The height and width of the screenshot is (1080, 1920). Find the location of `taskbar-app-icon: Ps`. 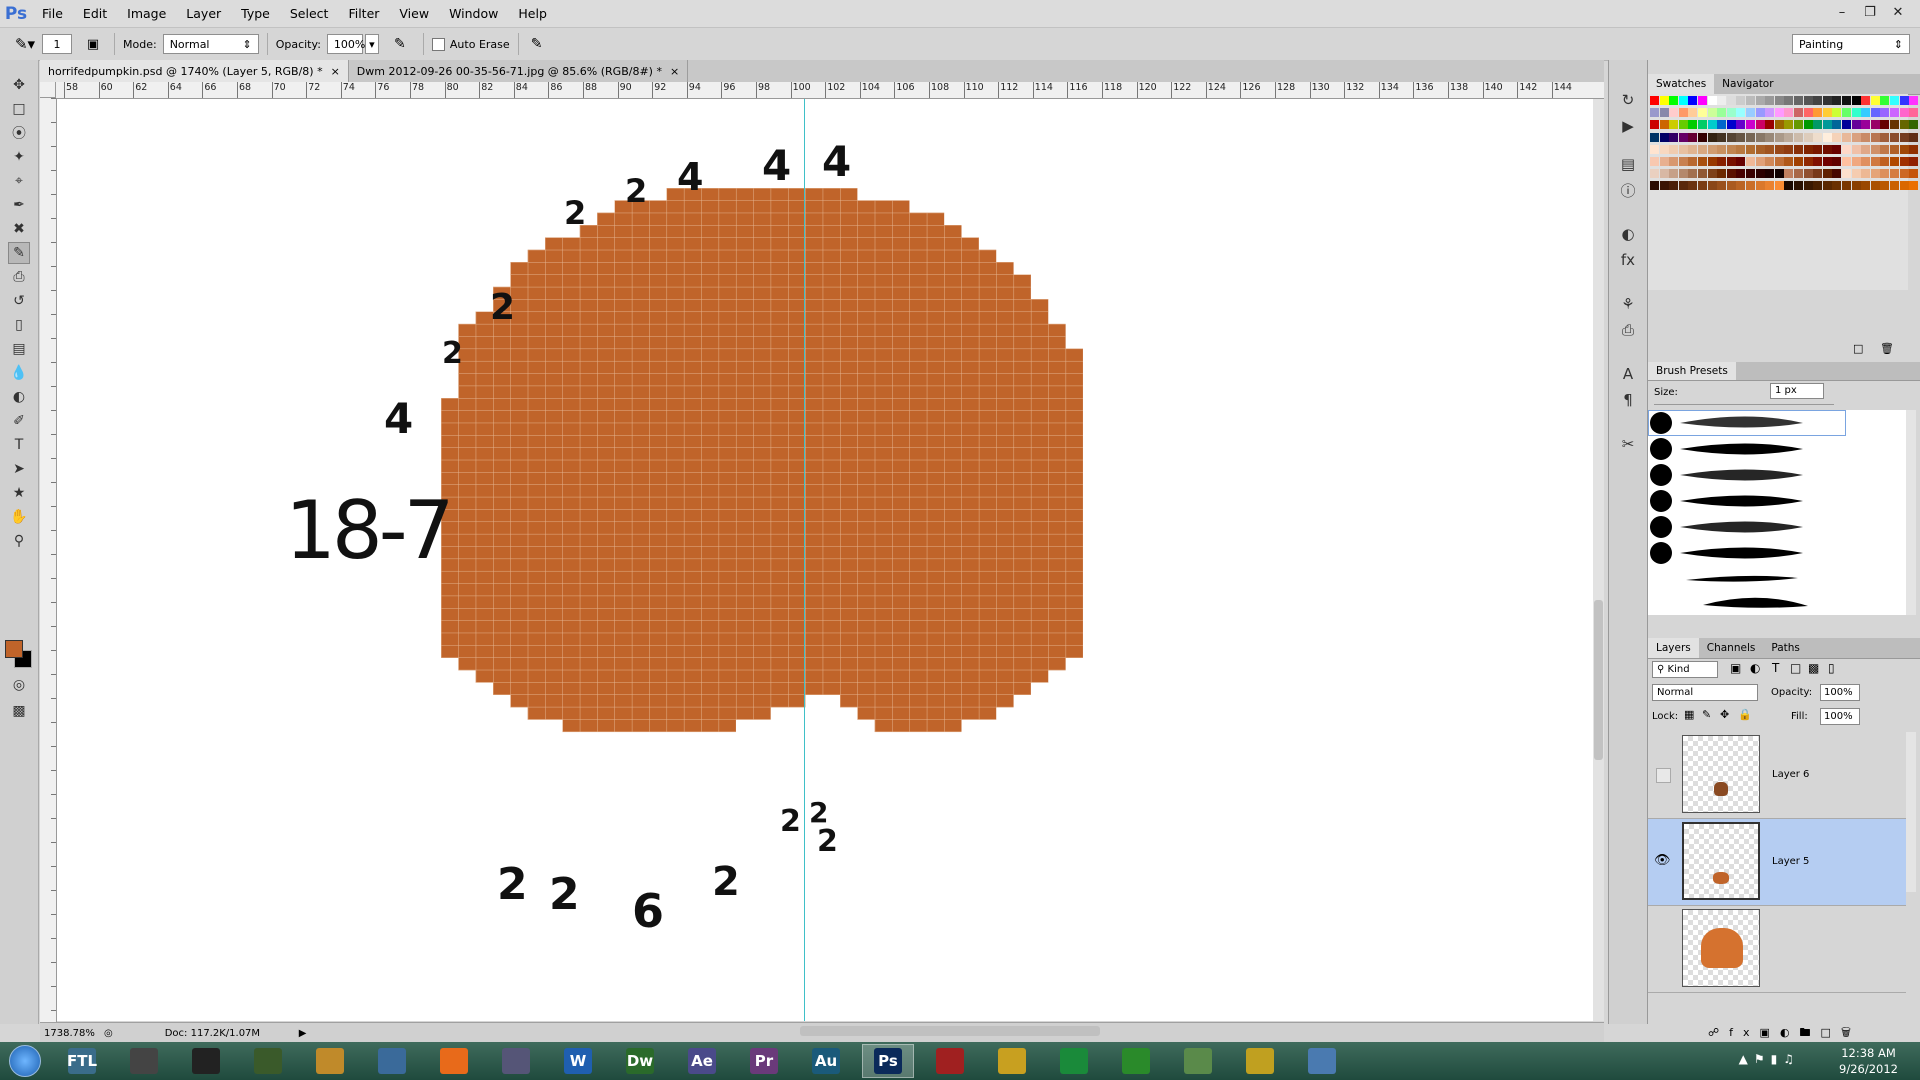

taskbar-app-icon: Ps is located at coordinates (888, 1061).